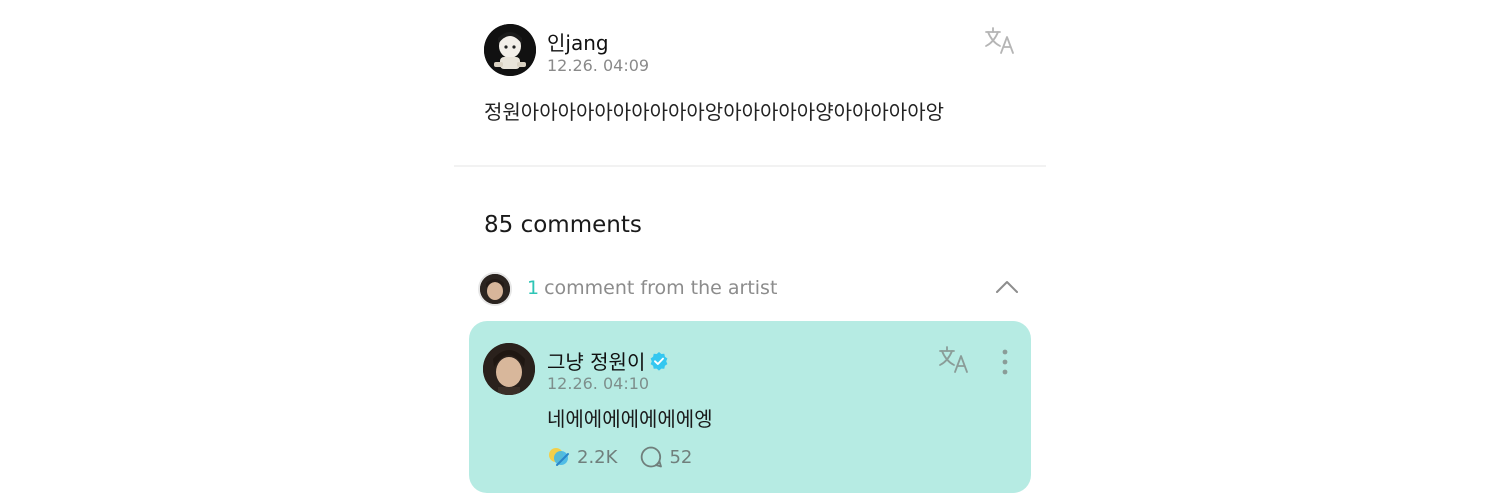 This screenshot has width=1500, height=500. I want to click on reply-count: 52, so click(681, 457).